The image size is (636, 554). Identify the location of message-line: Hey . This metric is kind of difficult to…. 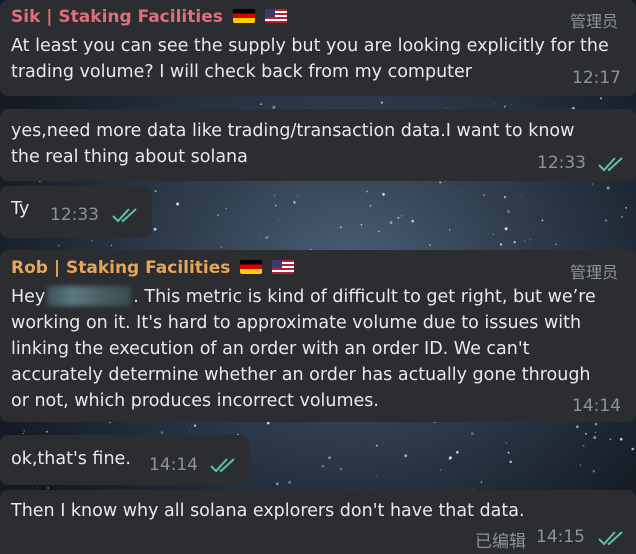
(303, 297).